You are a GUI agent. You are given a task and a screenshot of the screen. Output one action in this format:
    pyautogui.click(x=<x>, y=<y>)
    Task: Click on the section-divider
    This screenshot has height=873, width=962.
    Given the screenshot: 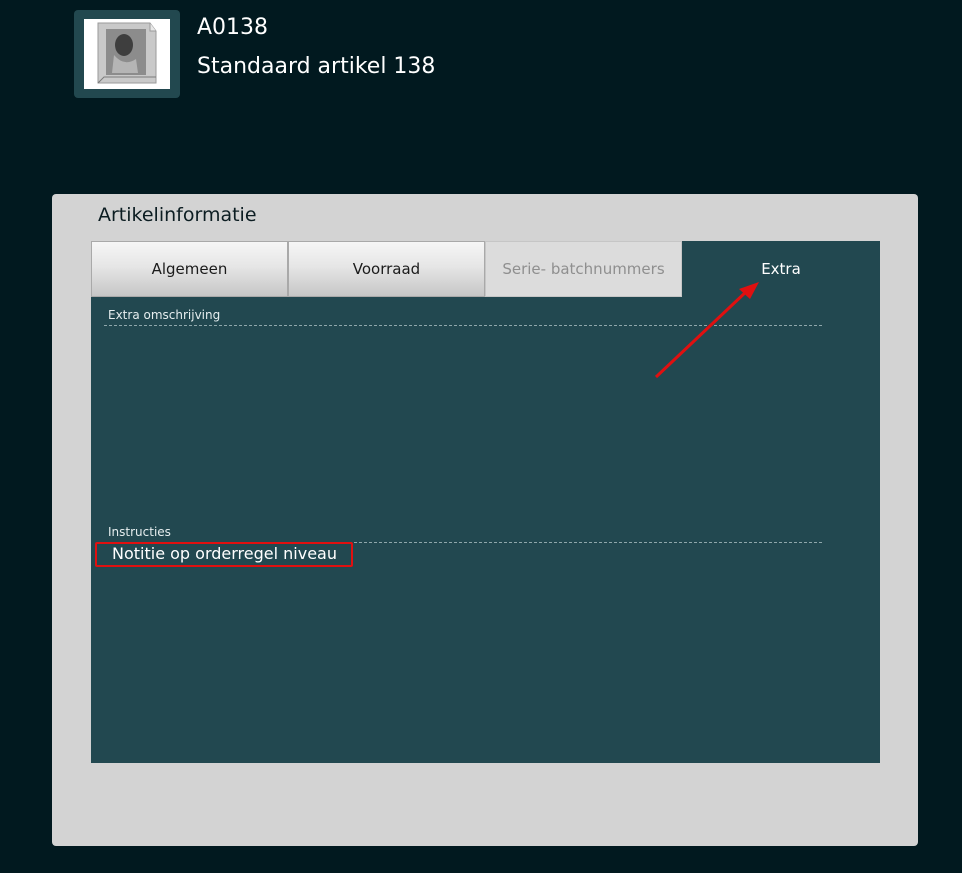 What is the action you would take?
    pyautogui.click(x=463, y=325)
    